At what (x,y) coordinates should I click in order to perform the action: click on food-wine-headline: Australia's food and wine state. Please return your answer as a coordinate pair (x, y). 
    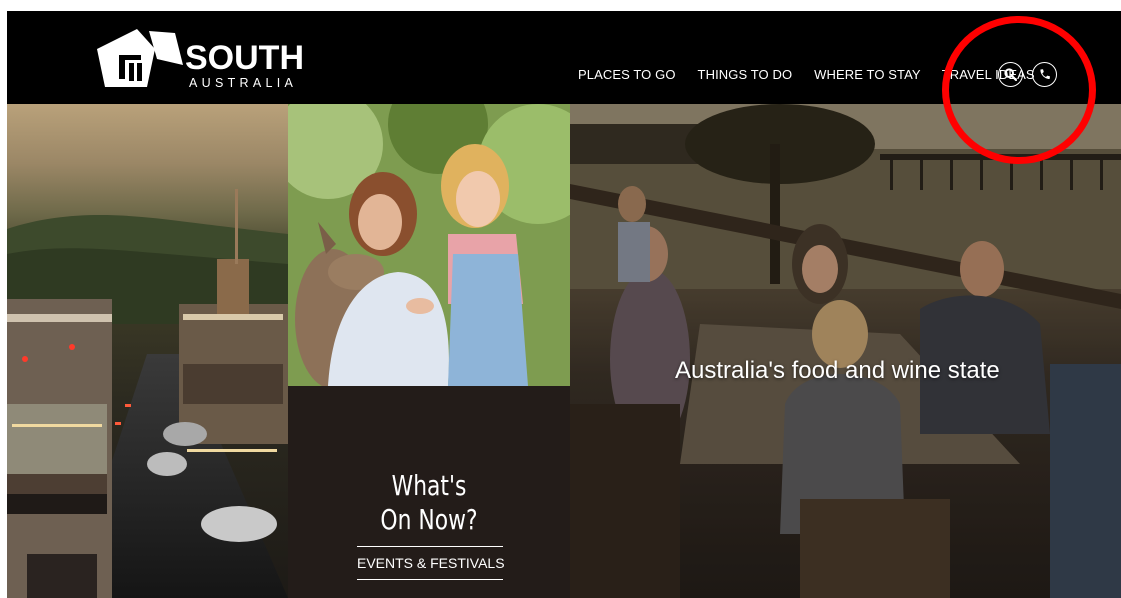
    Looking at the image, I should click on (837, 370).